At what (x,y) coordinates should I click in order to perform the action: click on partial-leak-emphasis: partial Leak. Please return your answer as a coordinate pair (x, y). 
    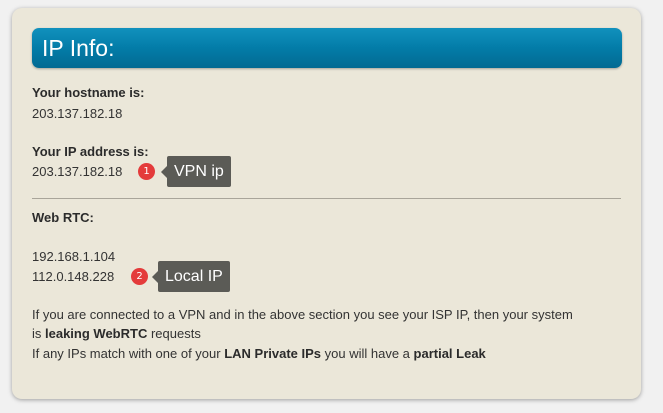
    Looking at the image, I should click on (449, 353).